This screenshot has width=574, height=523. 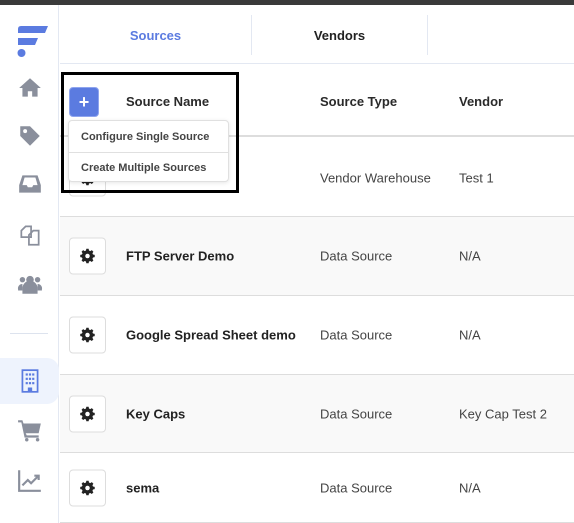 I want to click on table-row: sema Data Source N/A, so click(x=317, y=488).